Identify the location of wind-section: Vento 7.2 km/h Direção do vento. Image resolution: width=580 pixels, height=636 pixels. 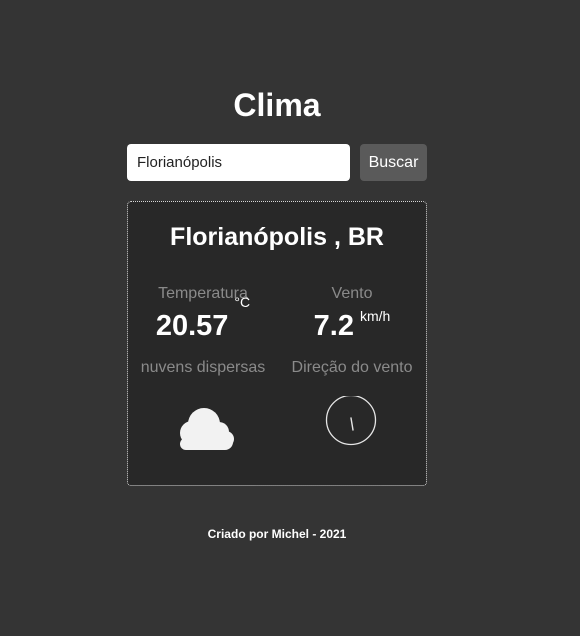
(352, 331).